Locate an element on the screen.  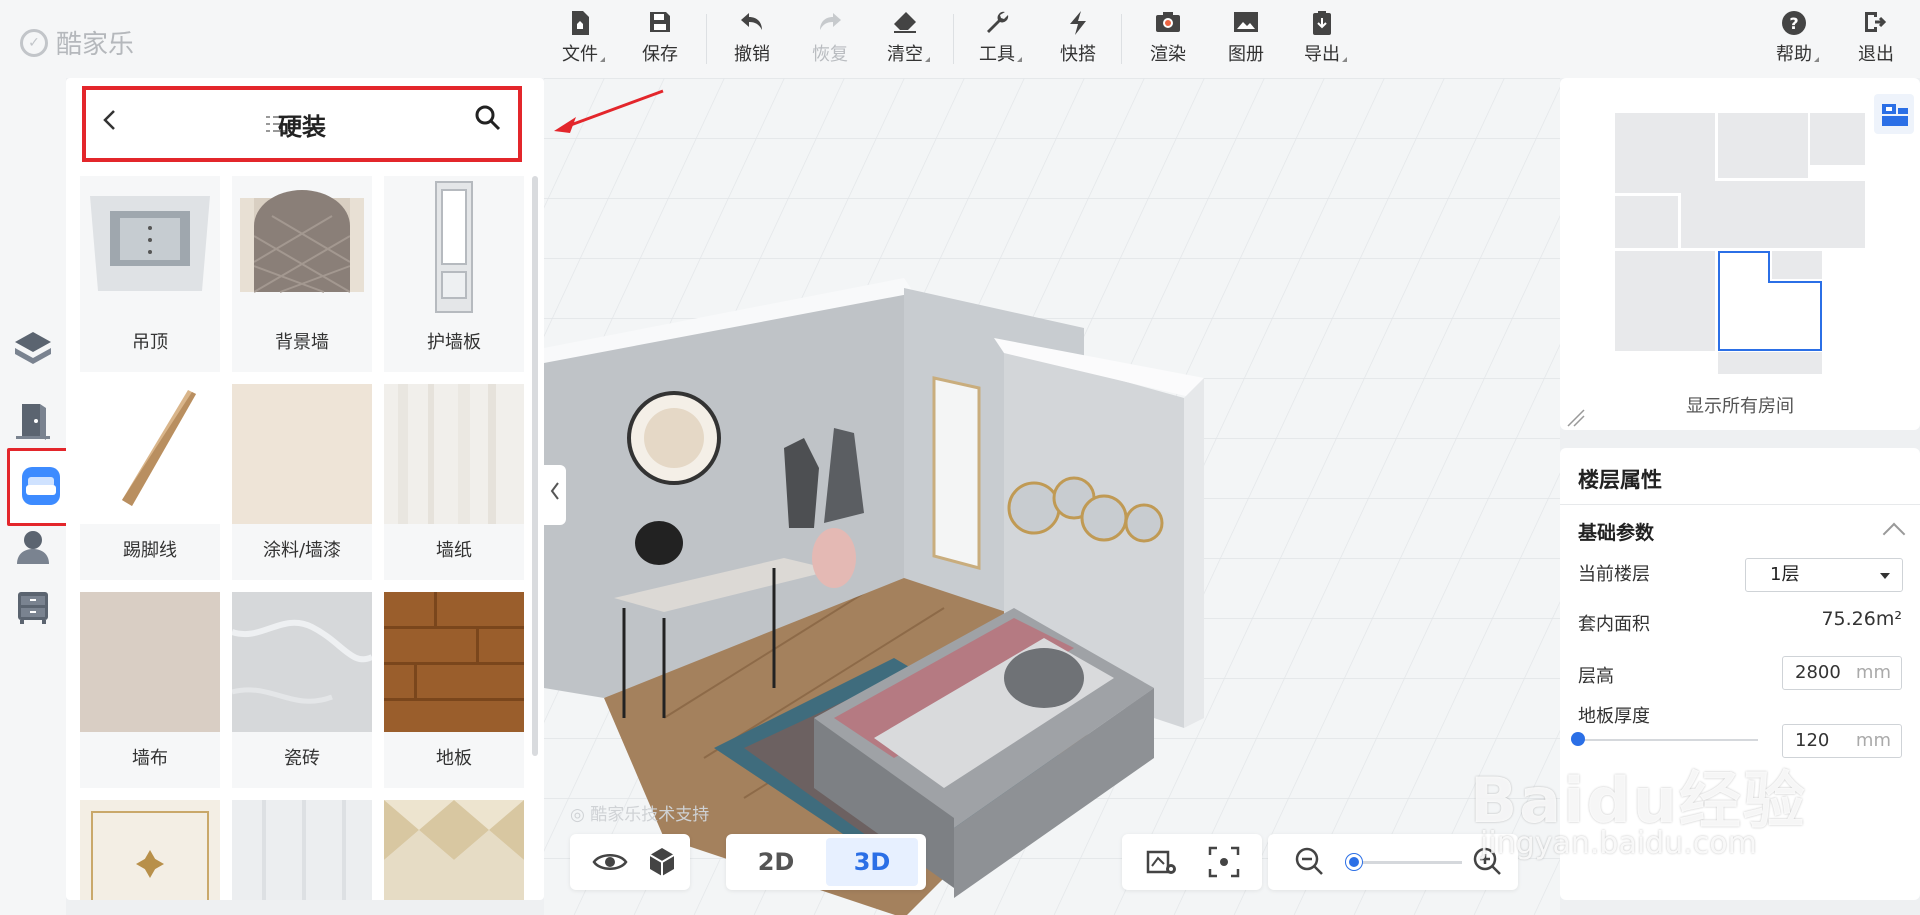
wallcloth-thumbnail is located at coordinates (150, 662).